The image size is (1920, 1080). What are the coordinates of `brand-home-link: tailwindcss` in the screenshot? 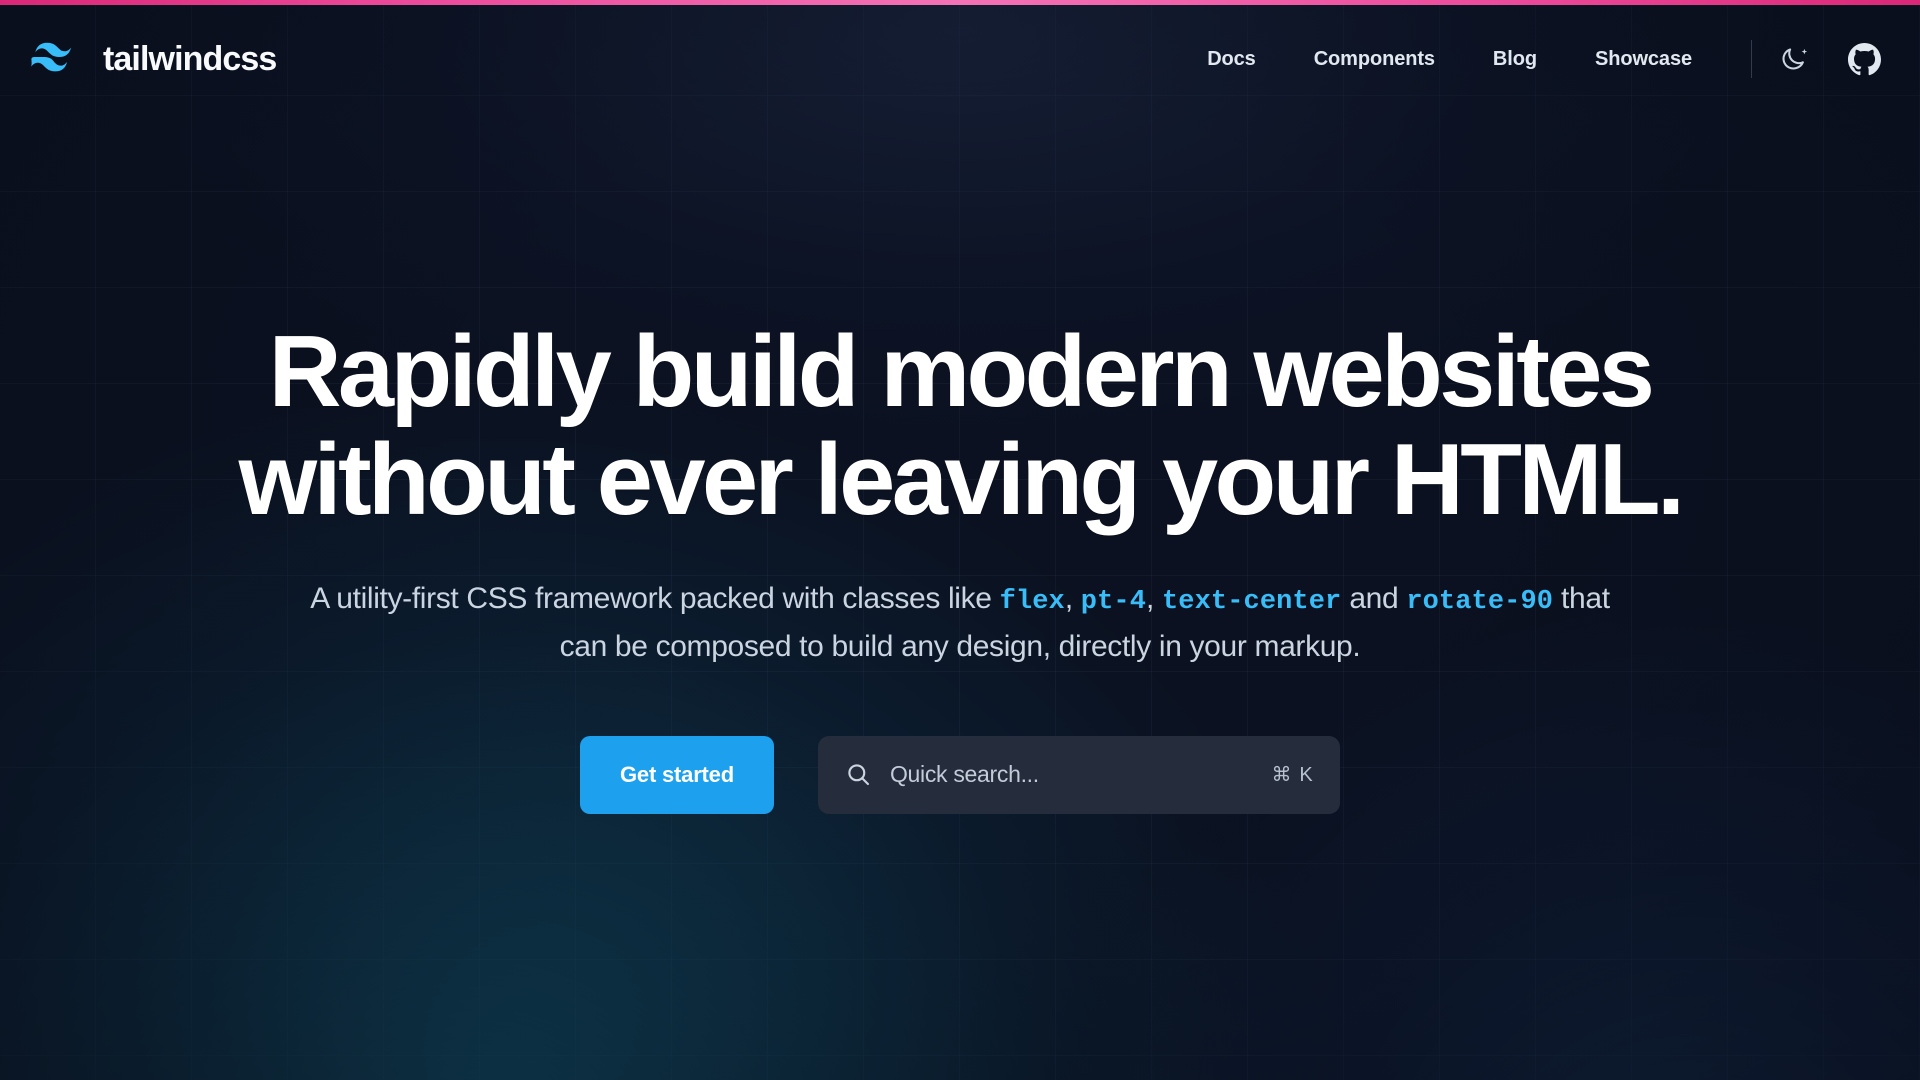 It's located at (152, 59).